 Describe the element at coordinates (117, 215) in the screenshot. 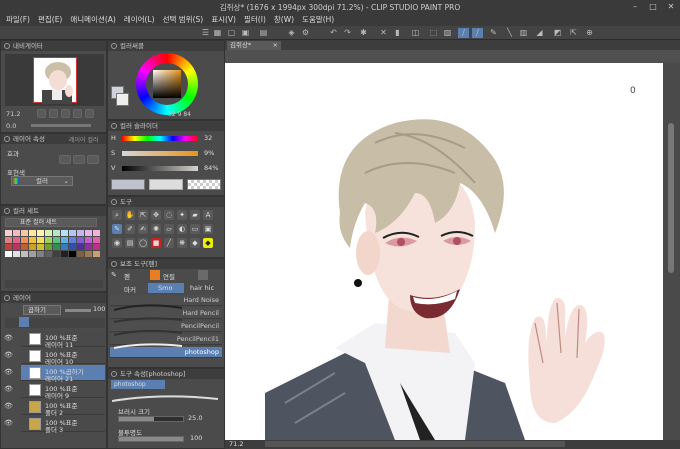

I see `zoom-tool-icon: ⌕` at that location.